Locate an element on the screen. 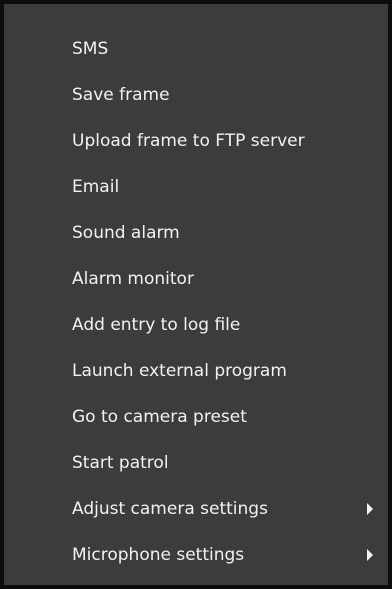  menu-item-sound-alarm: Sound alarm is located at coordinates (196, 233).